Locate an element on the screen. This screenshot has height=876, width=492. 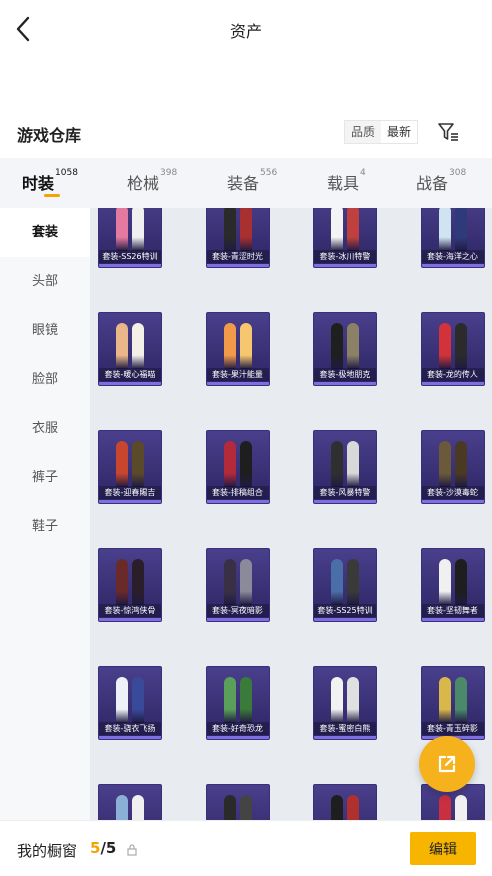
outfit-card: 套装-青涩时光 is located at coordinates (237, 238).